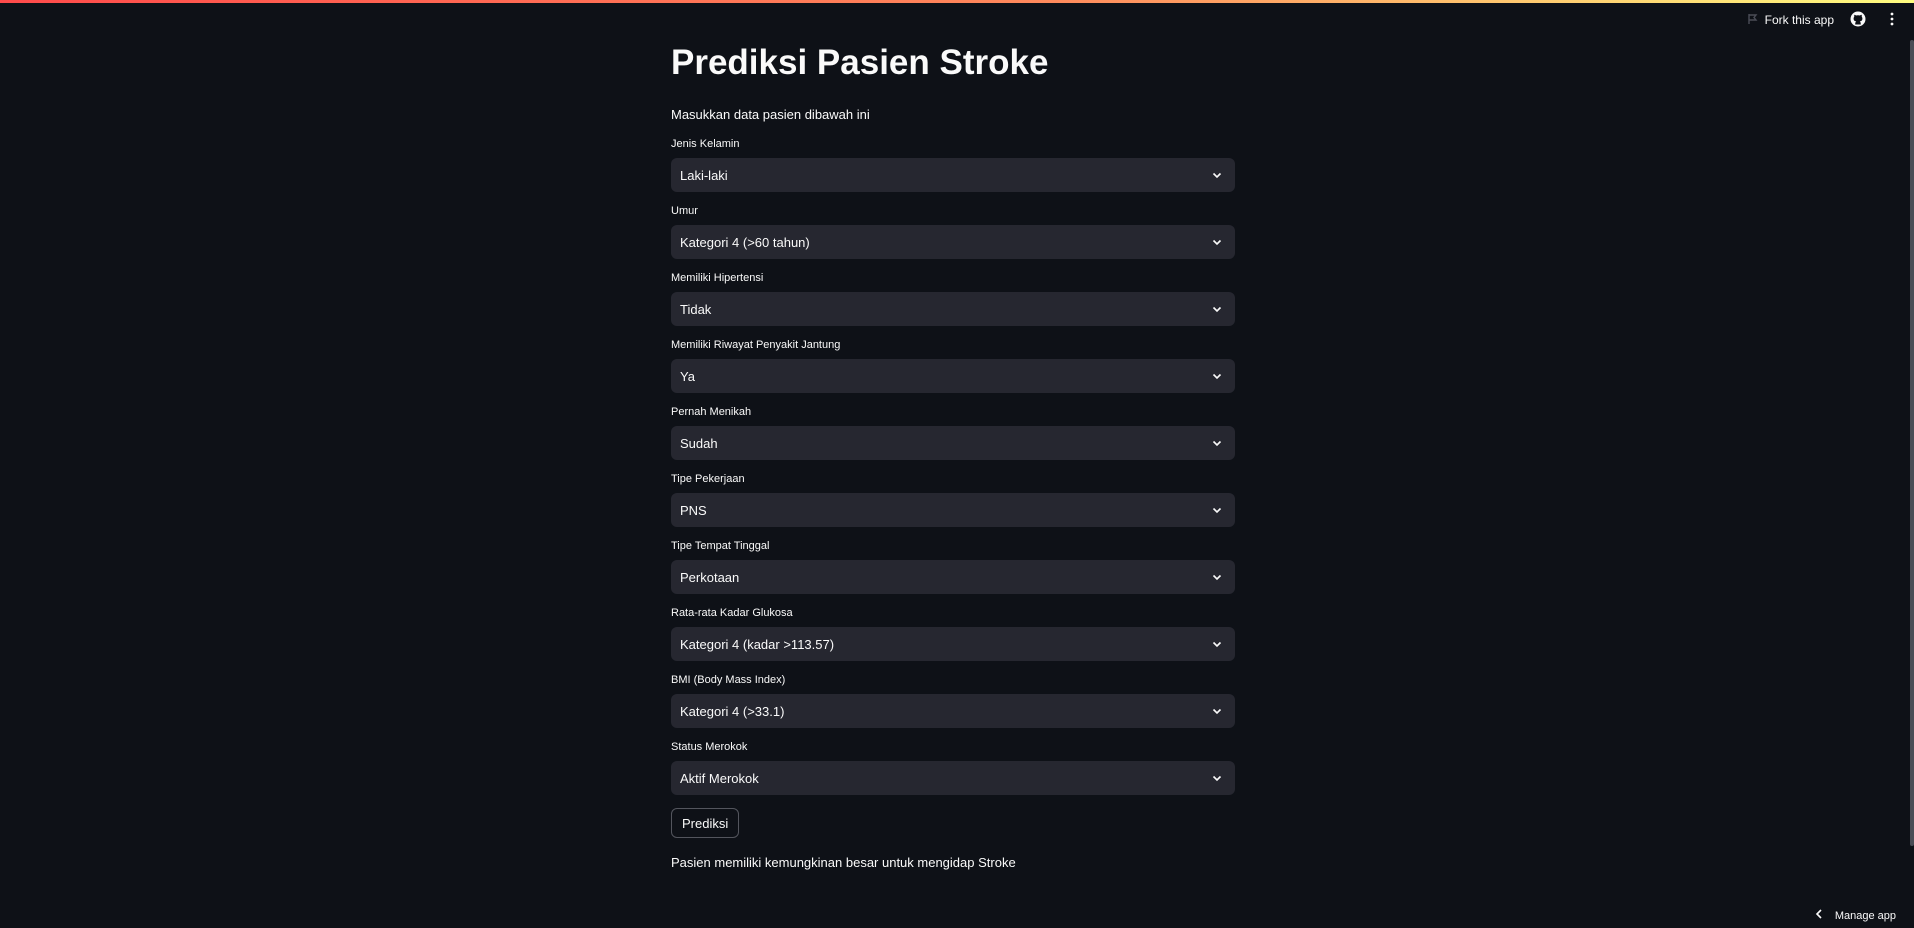  I want to click on select-dropdown: Perkotaan, so click(953, 577).